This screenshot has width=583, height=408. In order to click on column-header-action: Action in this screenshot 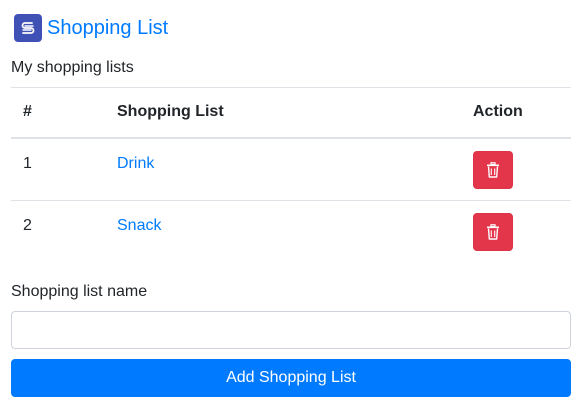, I will do `click(516, 113)`.